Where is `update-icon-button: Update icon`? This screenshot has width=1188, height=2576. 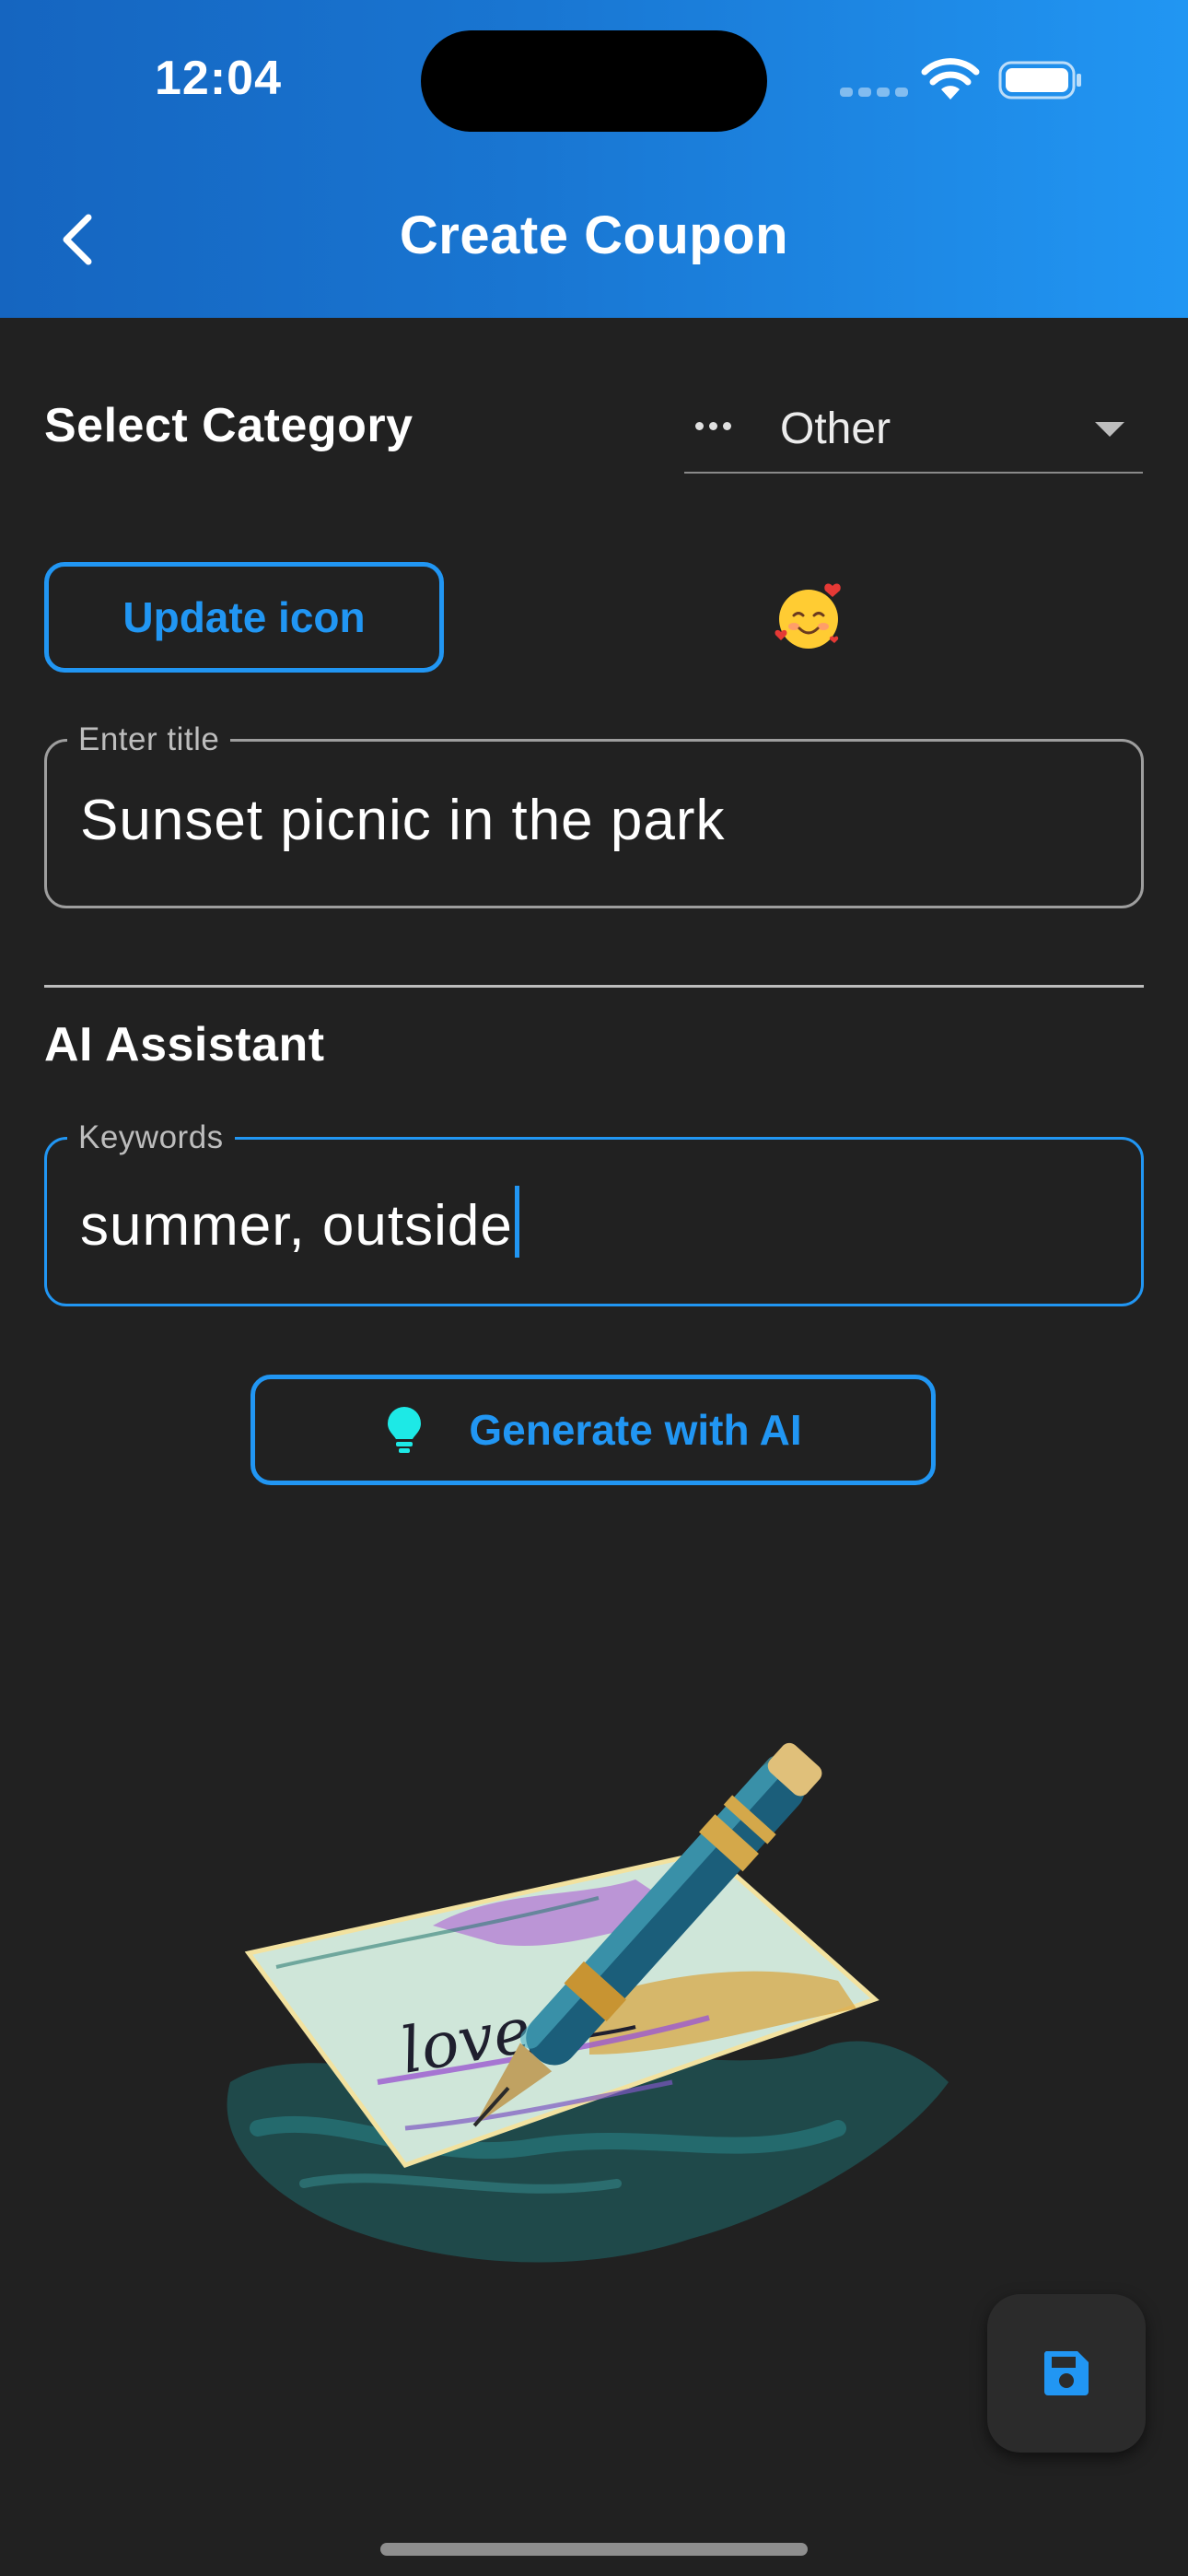 update-icon-button: Update icon is located at coordinates (244, 617).